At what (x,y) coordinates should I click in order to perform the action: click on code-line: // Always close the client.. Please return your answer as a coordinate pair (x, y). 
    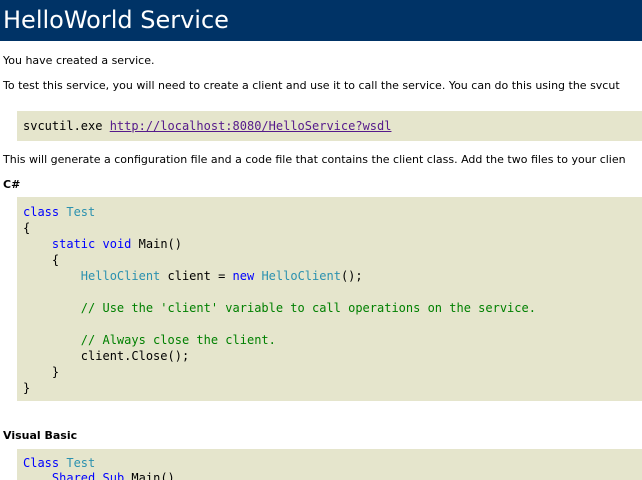
    Looking at the image, I should click on (149, 340).